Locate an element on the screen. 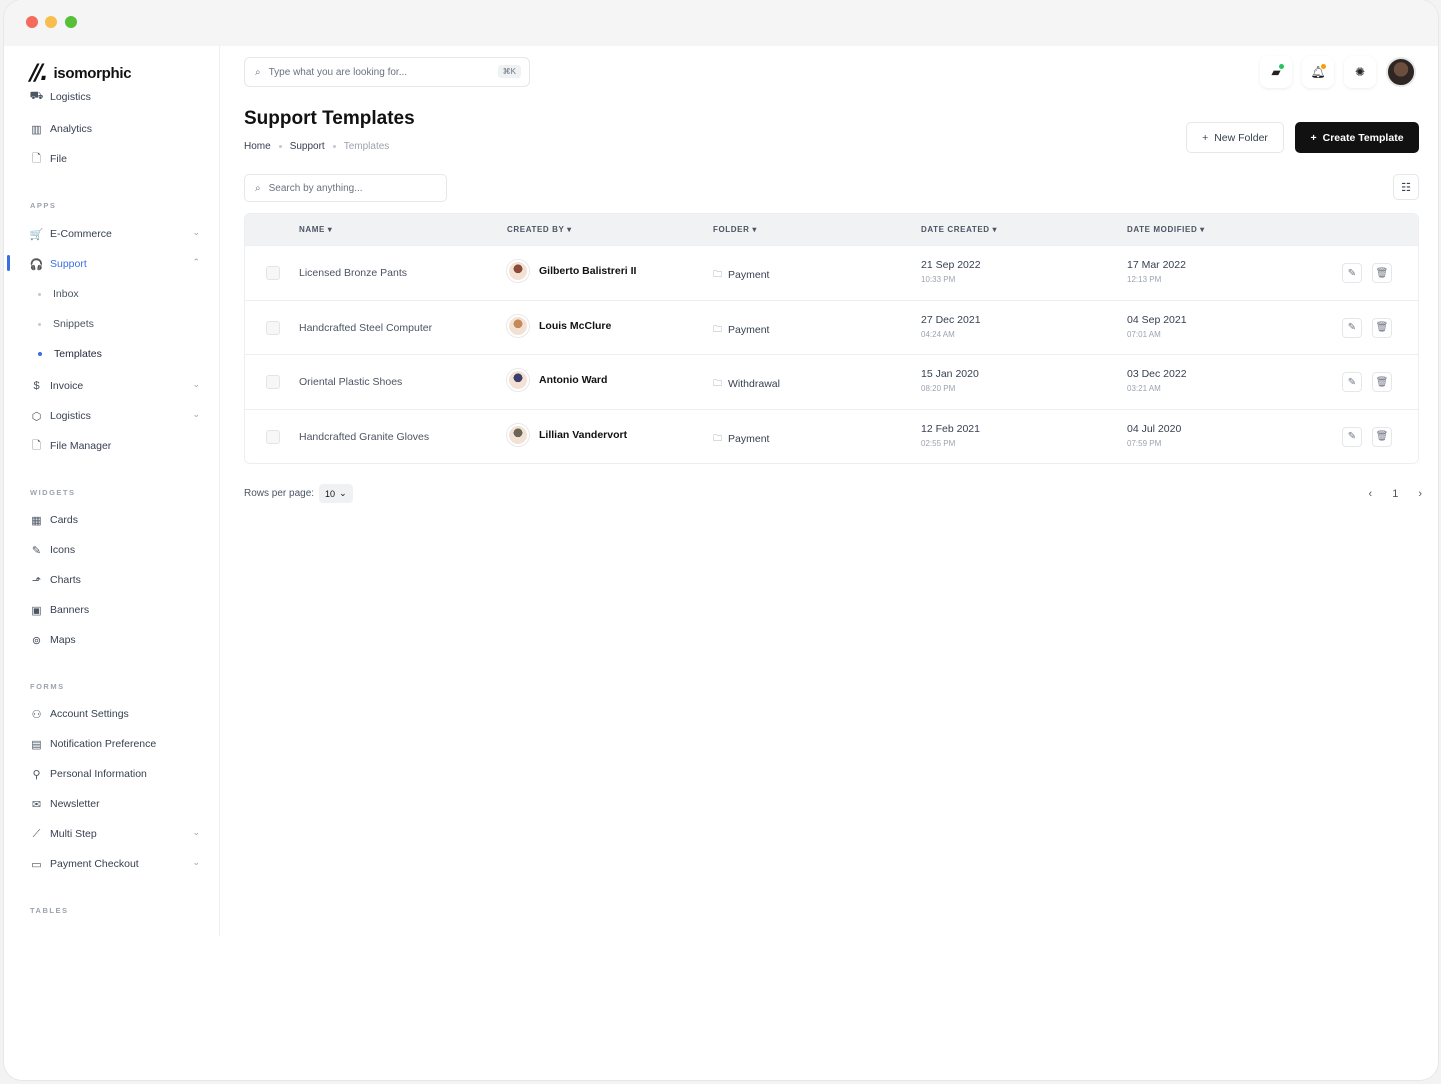 This screenshot has width=1441, height=1084. sidebar-item-label: Payment Checkout is located at coordinates (94, 864).